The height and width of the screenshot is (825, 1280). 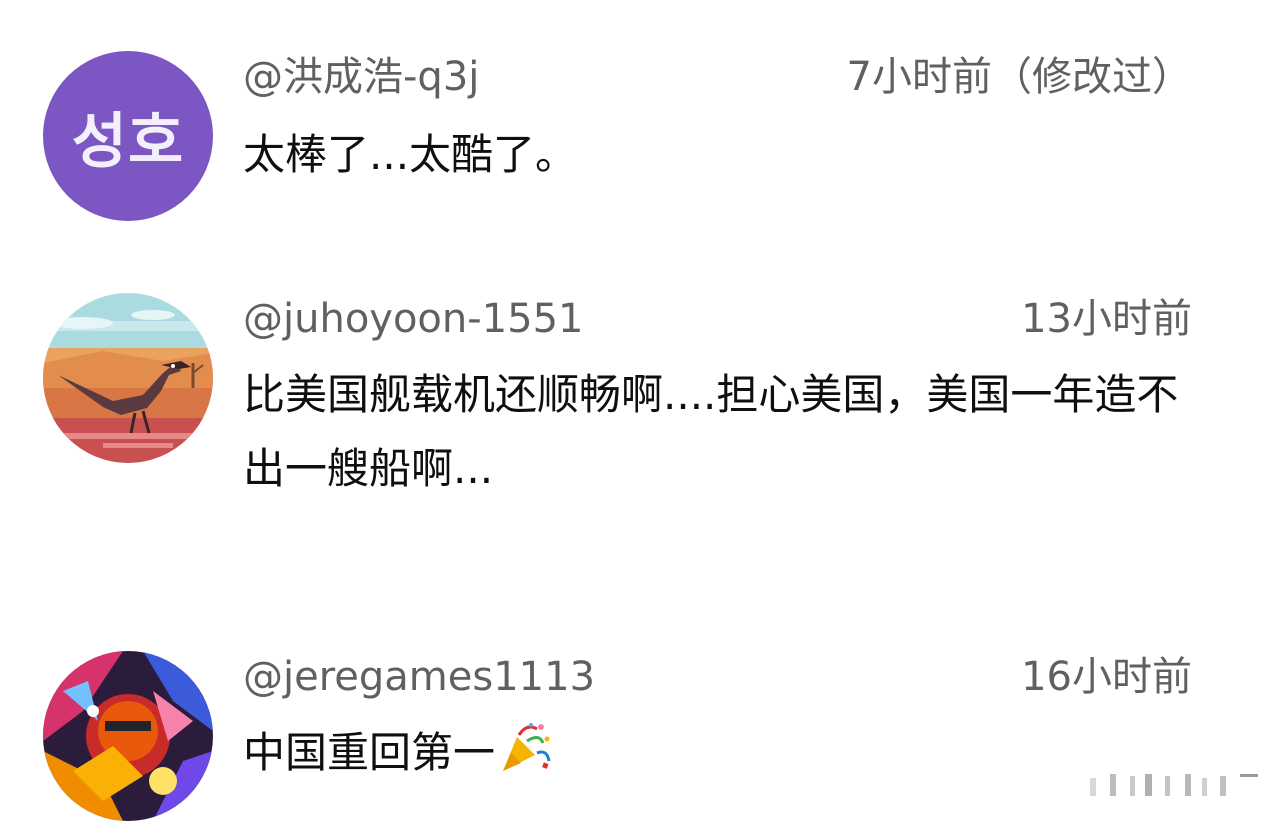 I want to click on comment-timestamp: 13小时前, so click(x=1106, y=319).